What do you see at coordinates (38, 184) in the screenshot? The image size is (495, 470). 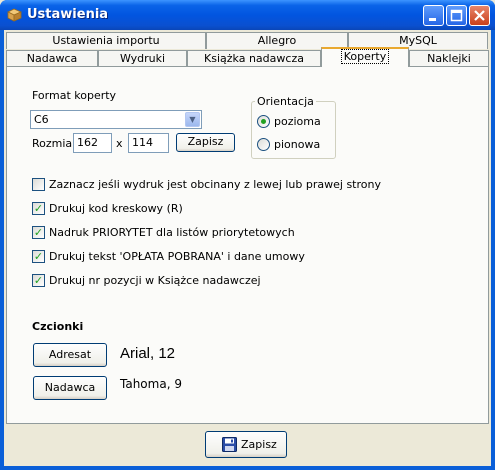 I see `checkbox-crop-warning` at bounding box center [38, 184].